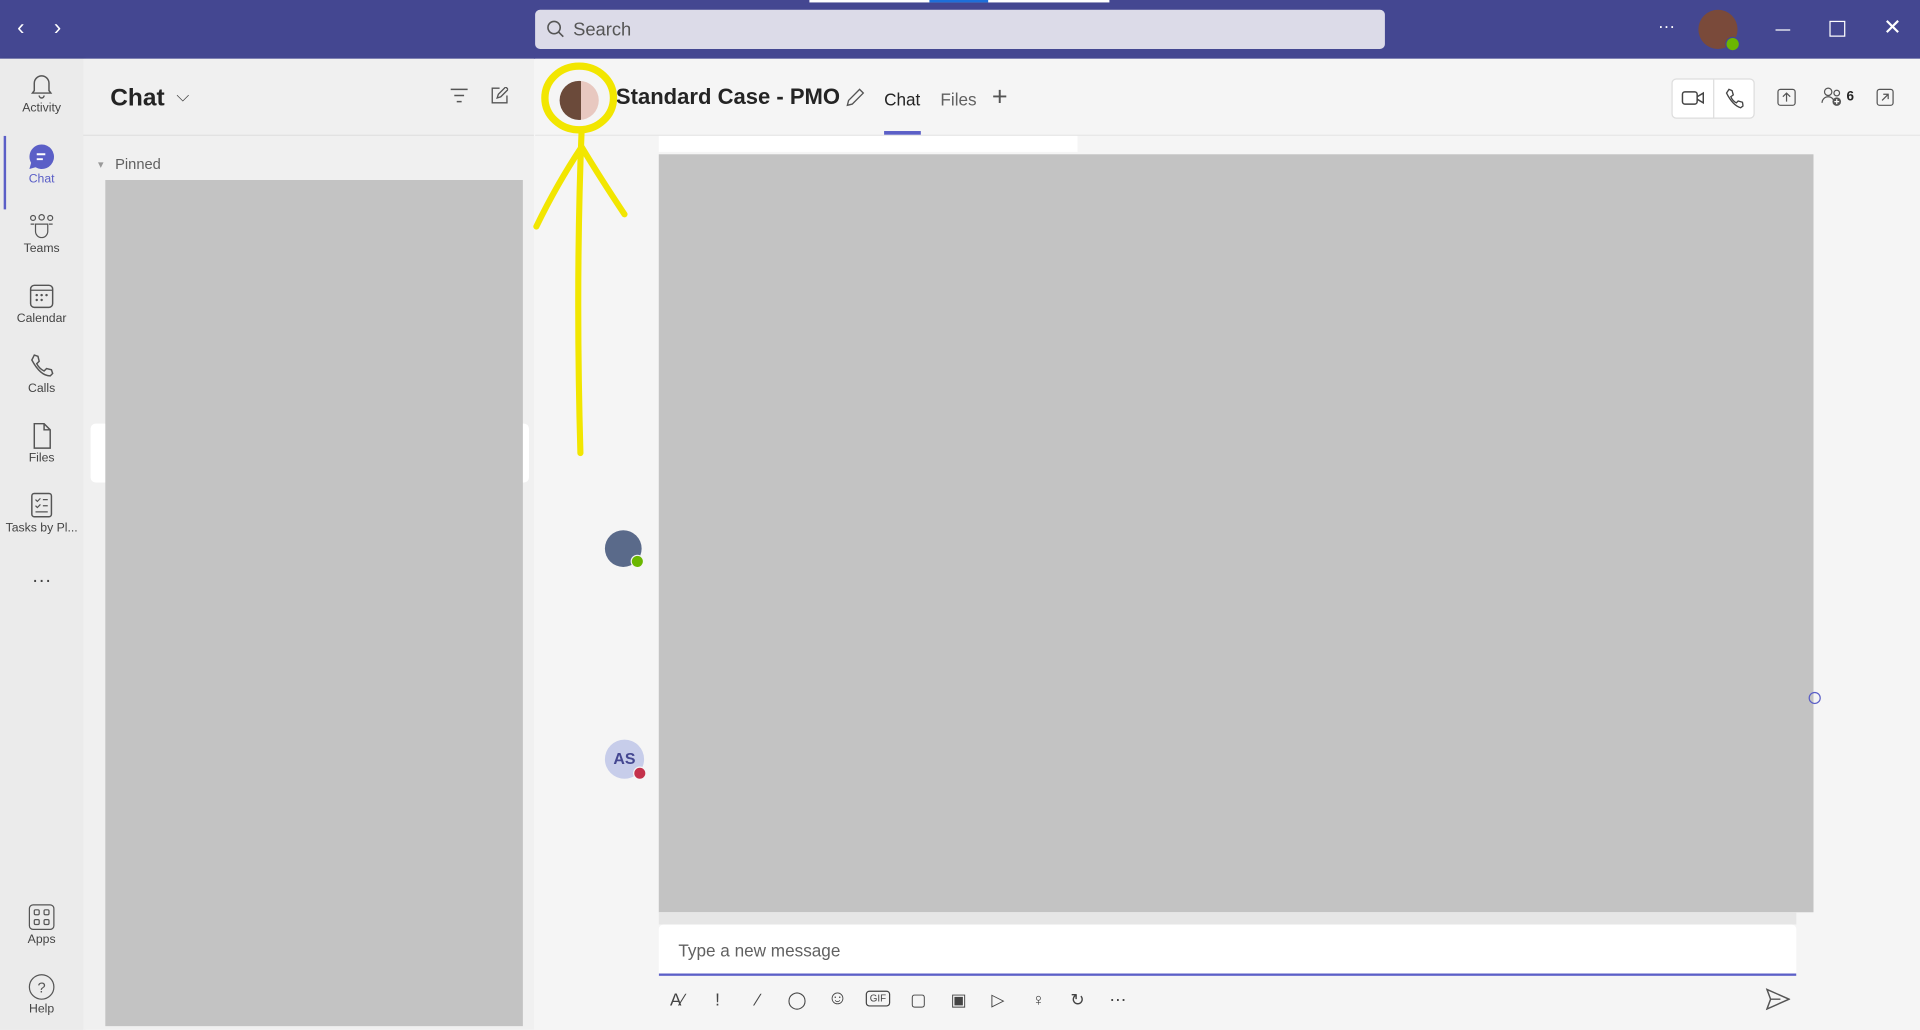  Describe the element at coordinates (902, 133) in the screenshot. I see `active-tab-indicator` at that location.